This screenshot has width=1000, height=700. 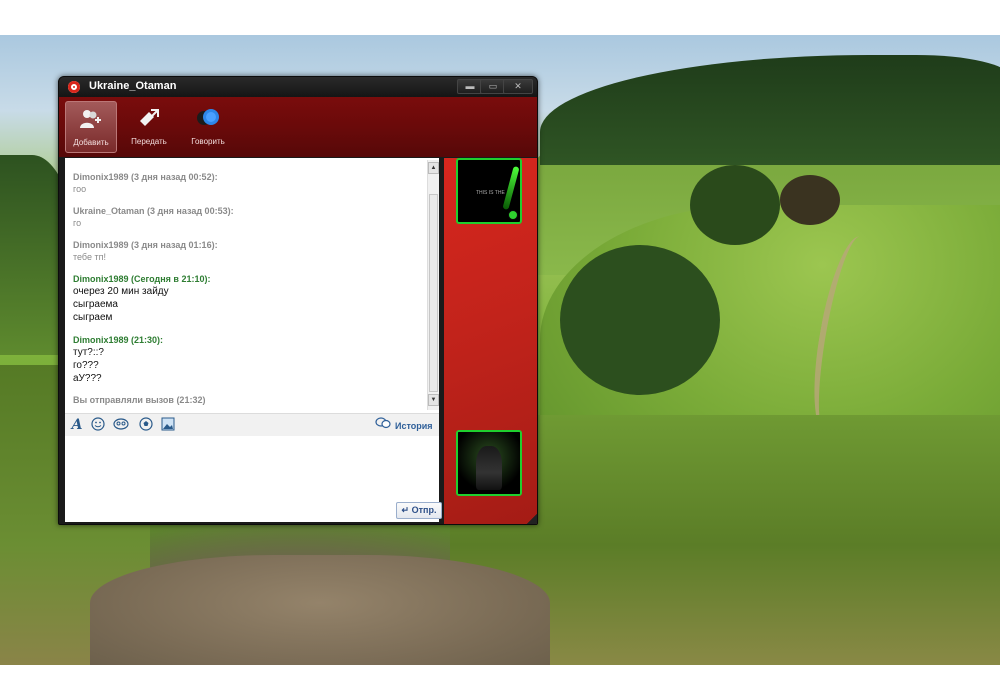 I want to click on enter-arrow-icon: ↵, so click(x=405, y=510).